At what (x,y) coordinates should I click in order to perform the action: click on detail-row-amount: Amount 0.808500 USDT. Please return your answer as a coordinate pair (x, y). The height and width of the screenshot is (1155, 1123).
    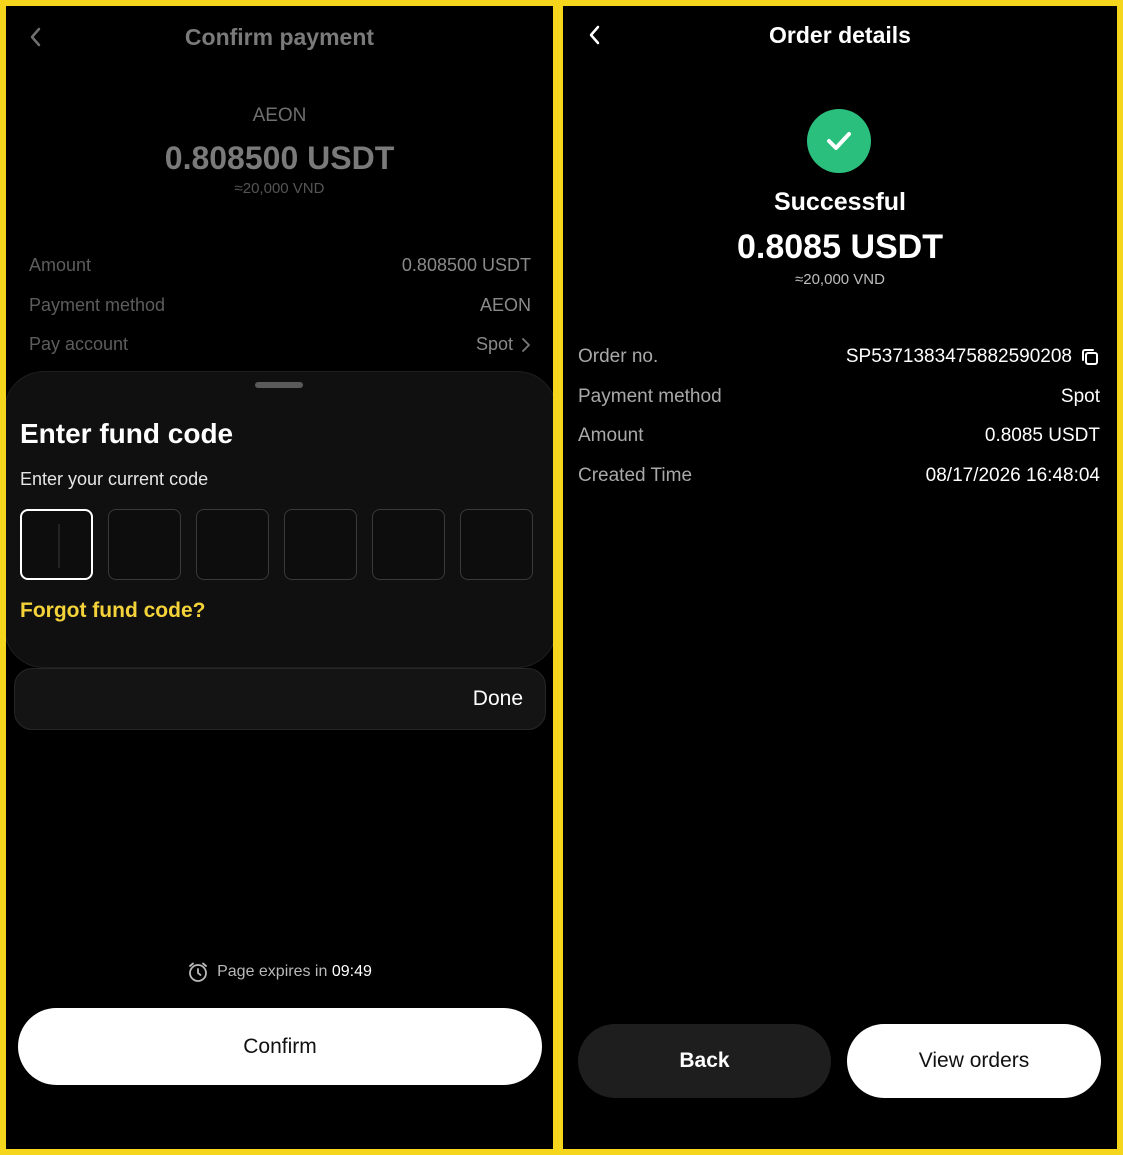
    Looking at the image, I should click on (280, 265).